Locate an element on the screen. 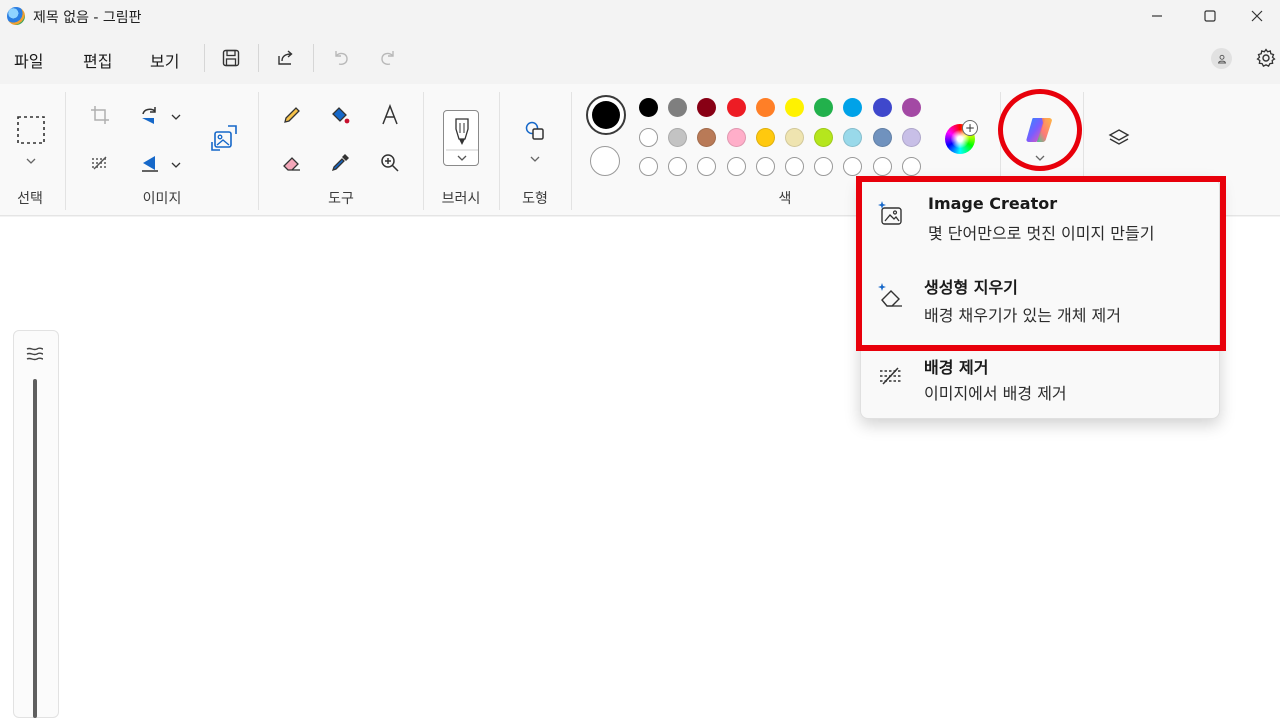 The image size is (1280, 718). minimize-button is located at coordinates (1157, 16).